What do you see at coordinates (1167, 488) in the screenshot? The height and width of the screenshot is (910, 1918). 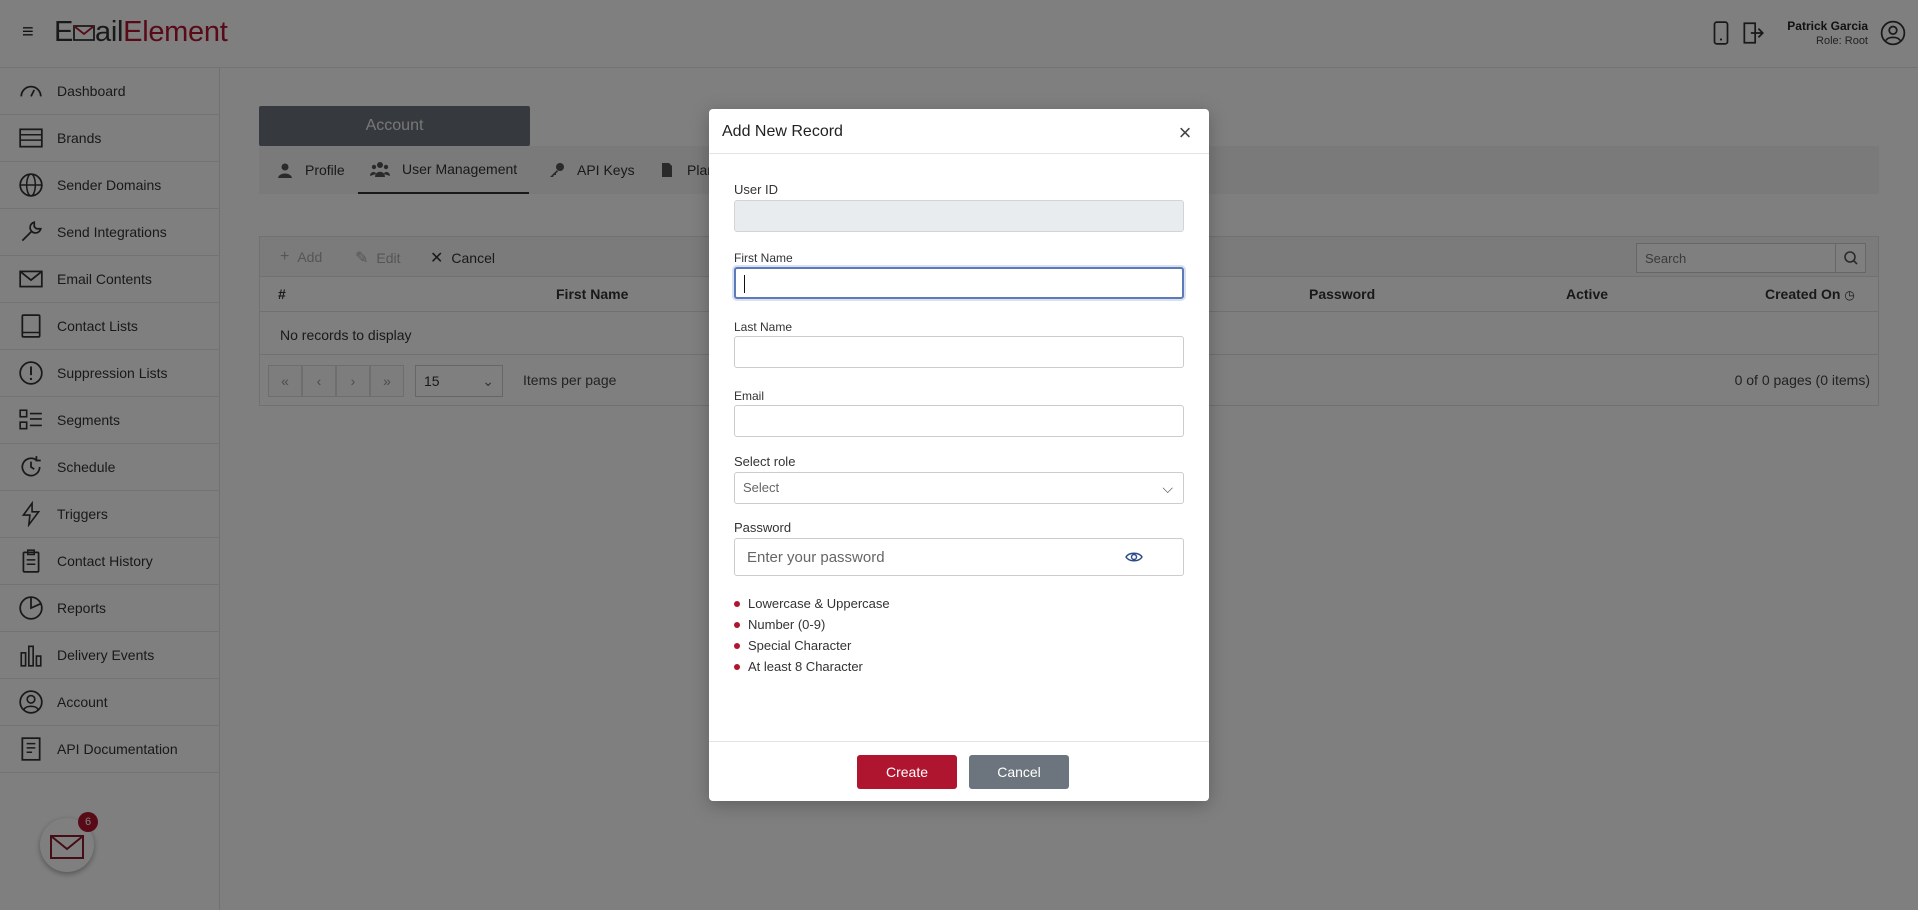 I see `chevron-down-icon: ⌵` at bounding box center [1167, 488].